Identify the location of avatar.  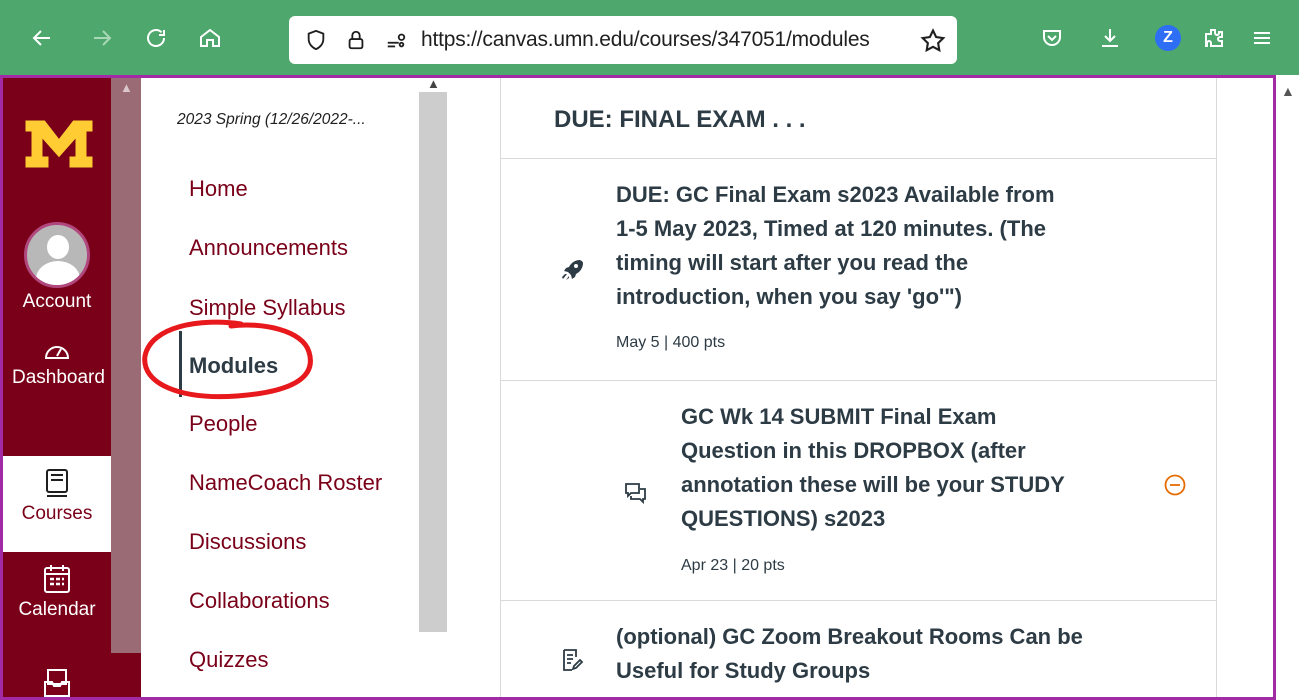
(57, 255).